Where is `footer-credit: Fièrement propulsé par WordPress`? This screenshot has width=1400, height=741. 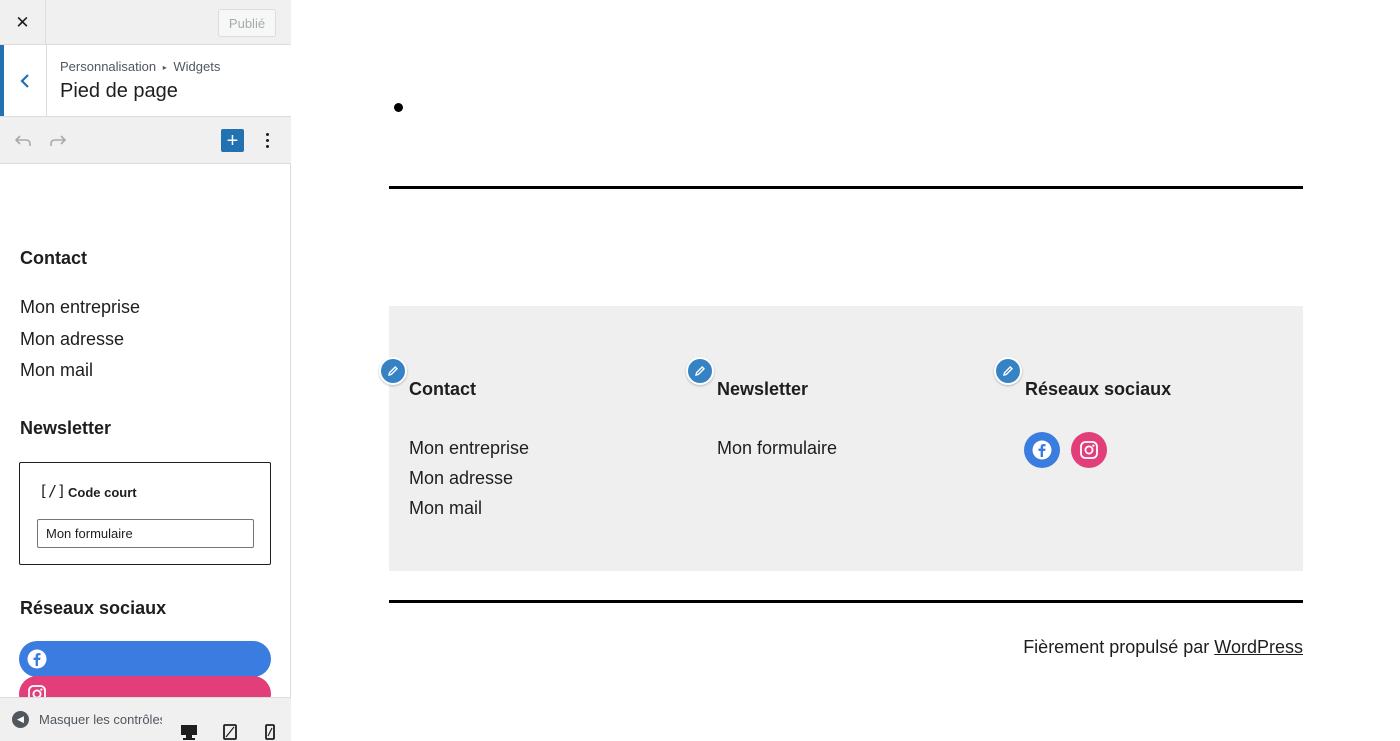
footer-credit: Fièrement propulsé par WordPress is located at coordinates (1163, 647).